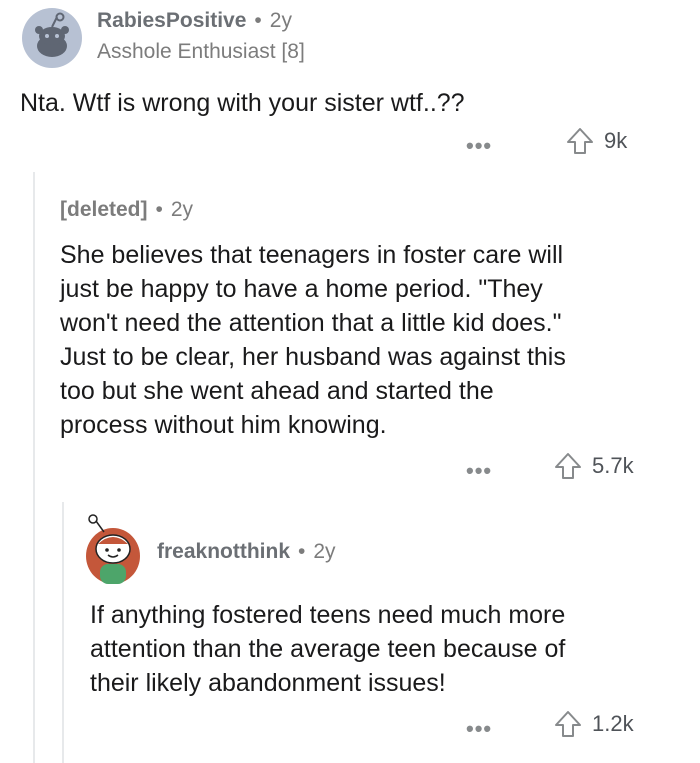  Describe the element at coordinates (268, 683) in the screenshot. I see `comment-body-line: their likely abandonment issues!` at that location.